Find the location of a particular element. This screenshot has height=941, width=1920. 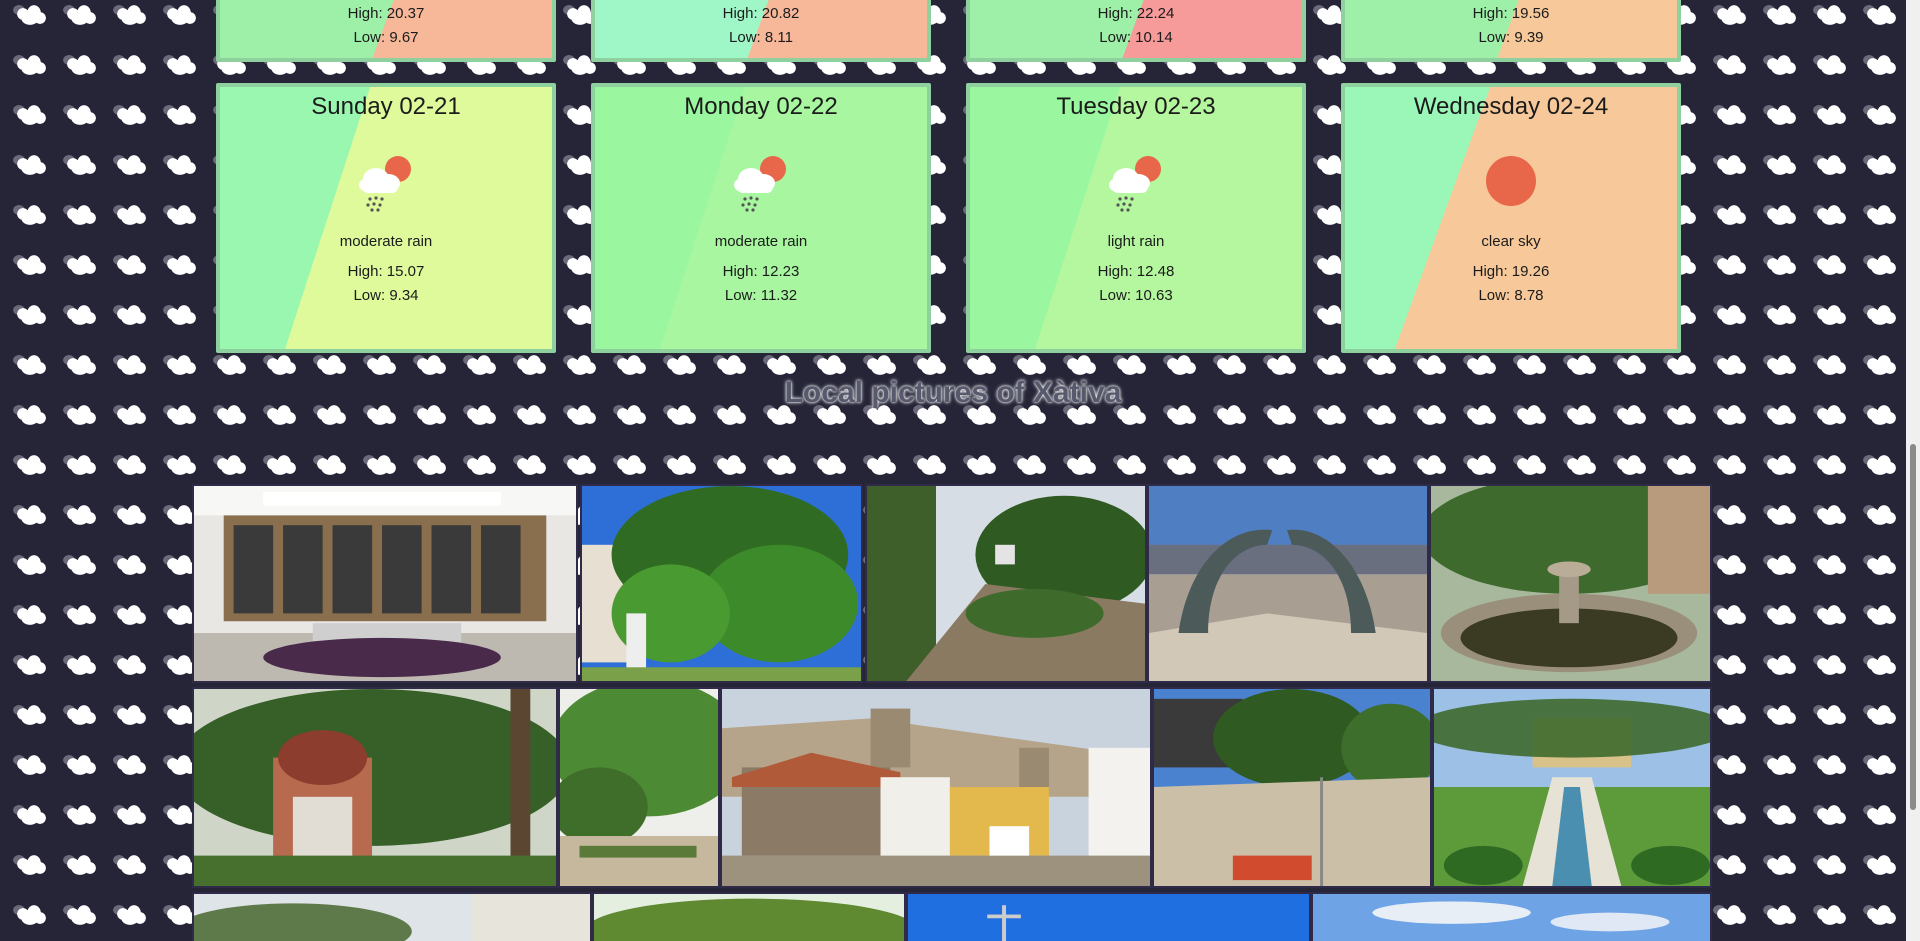

temp-low: Low: 8.11 is located at coordinates (761, 37).